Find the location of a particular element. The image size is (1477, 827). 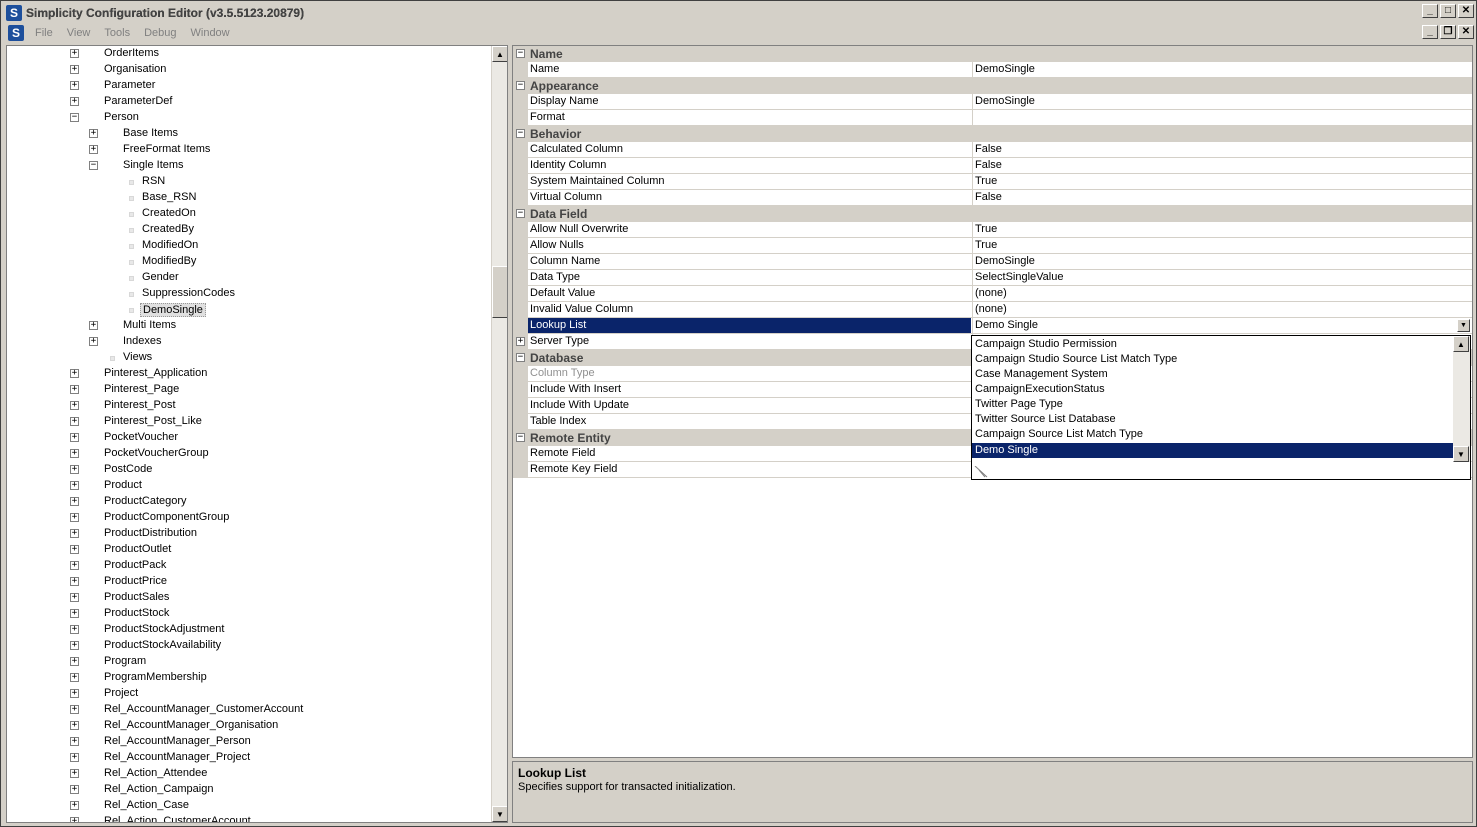

menu-file: File is located at coordinates (44, 33).